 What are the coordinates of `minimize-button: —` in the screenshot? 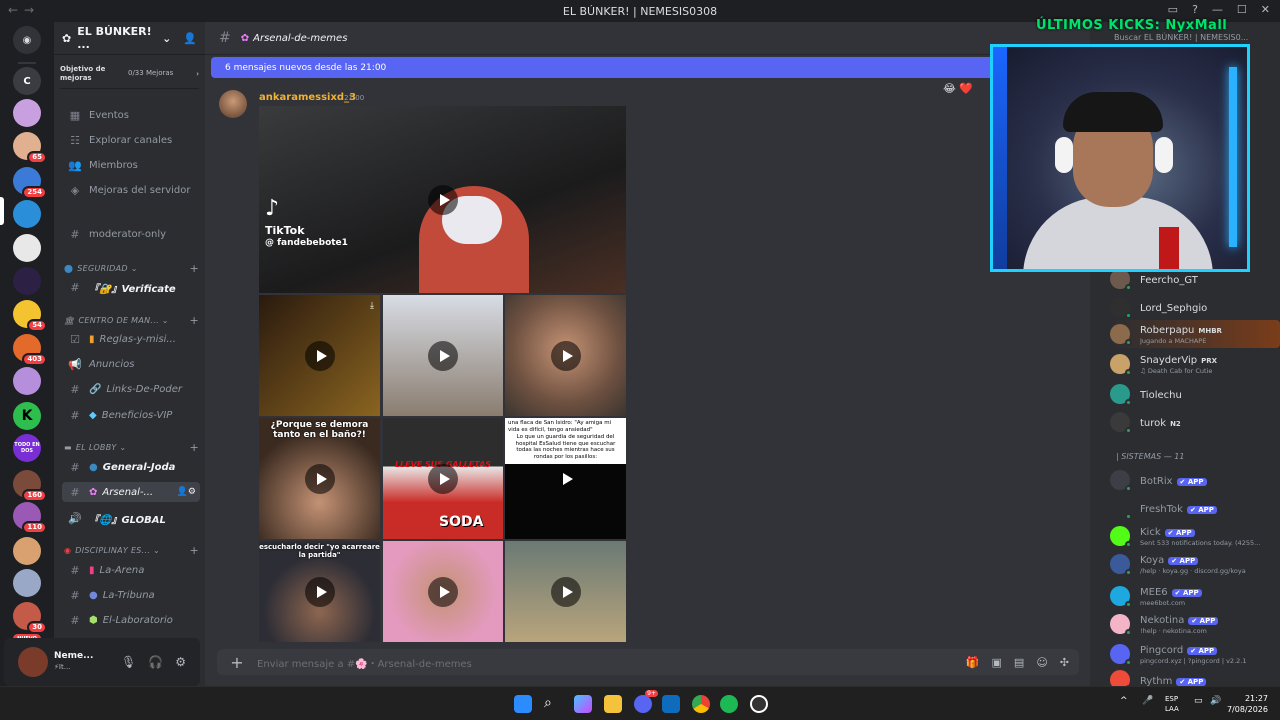 It's located at (1217, 9).